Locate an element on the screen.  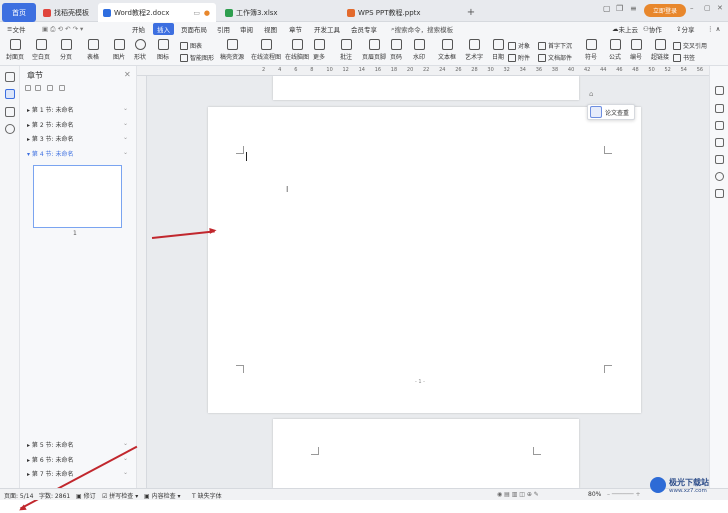
wordart-button: 艺术字 is located at coordinates (474, 50).